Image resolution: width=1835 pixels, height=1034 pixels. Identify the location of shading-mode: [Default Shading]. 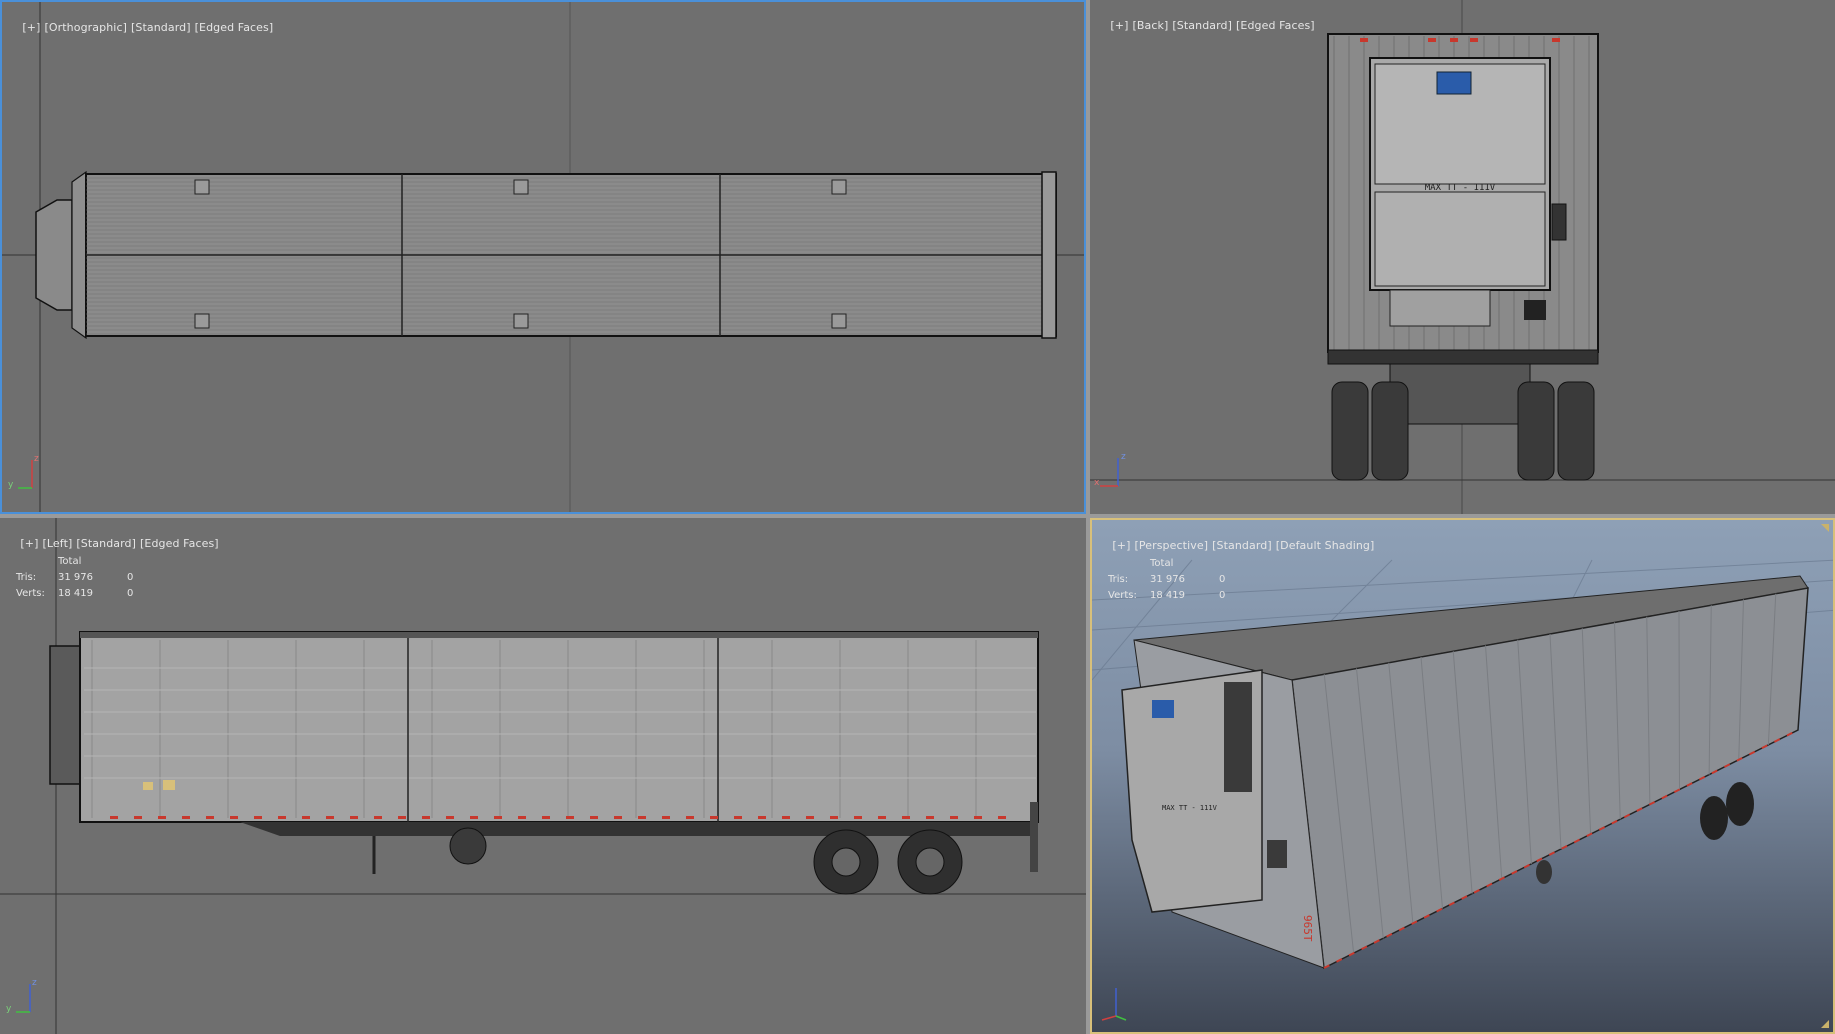
(1325, 545).